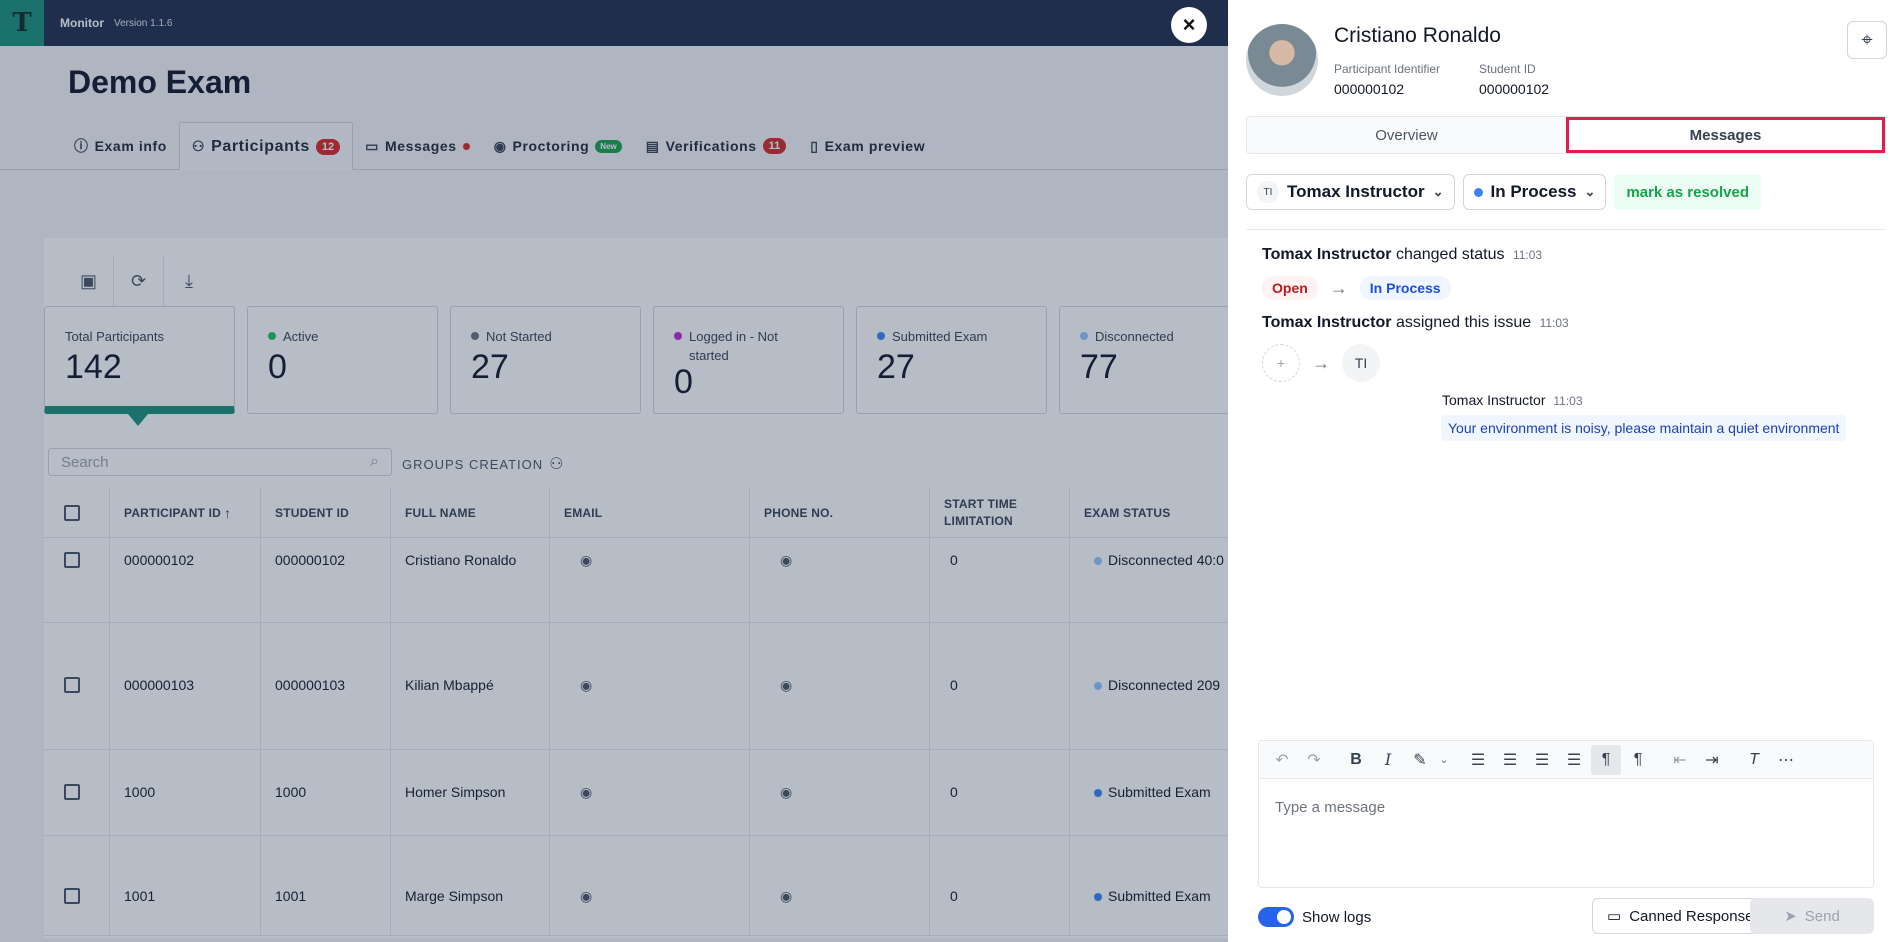  Describe the element at coordinates (1510, 760) in the screenshot. I see `align-center-icon: ☰` at that location.